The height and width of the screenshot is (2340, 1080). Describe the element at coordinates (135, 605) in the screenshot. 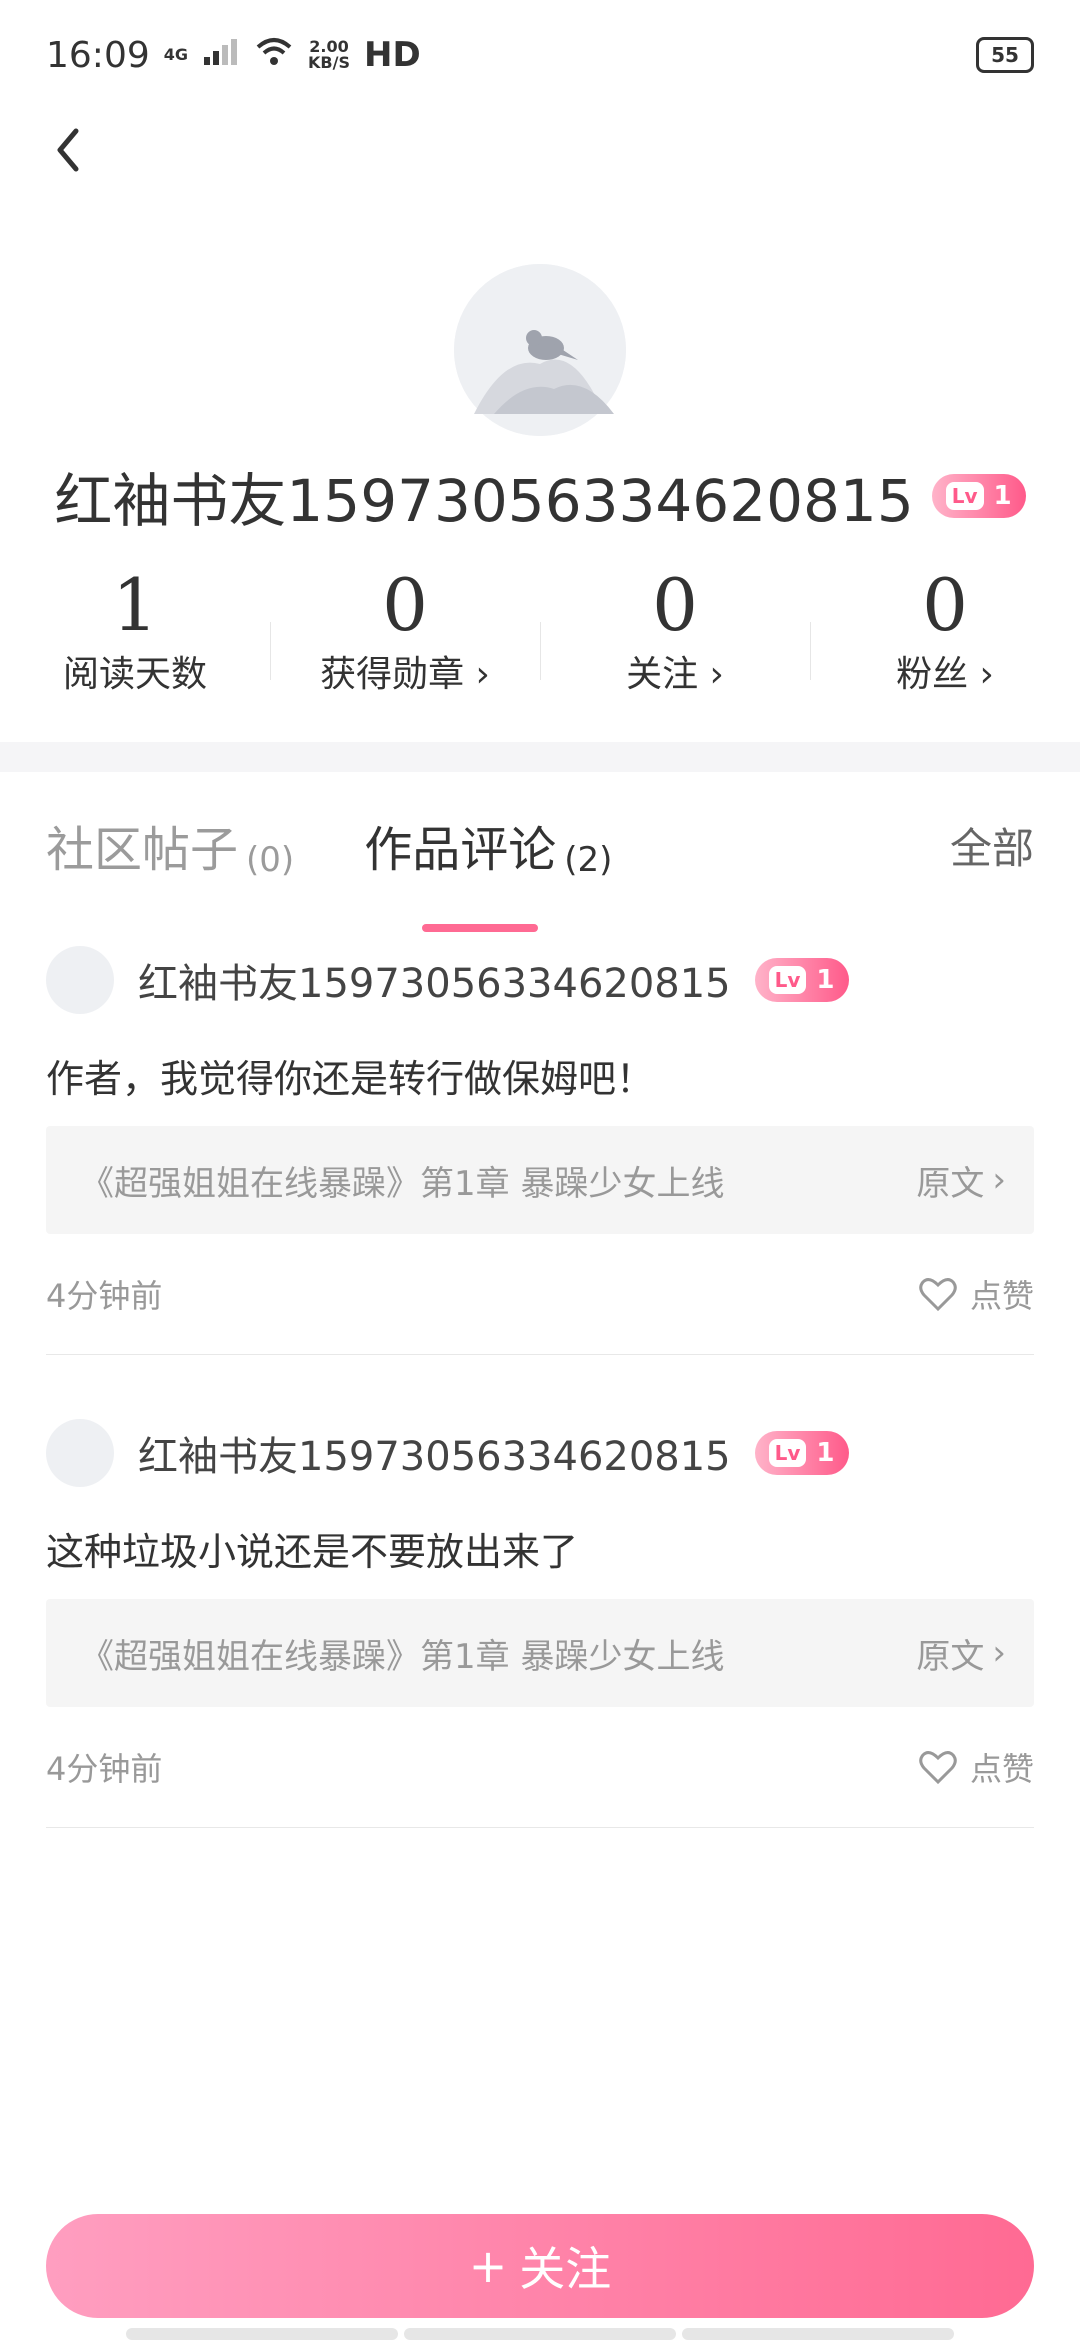

I see `stat-value: 1` at that location.